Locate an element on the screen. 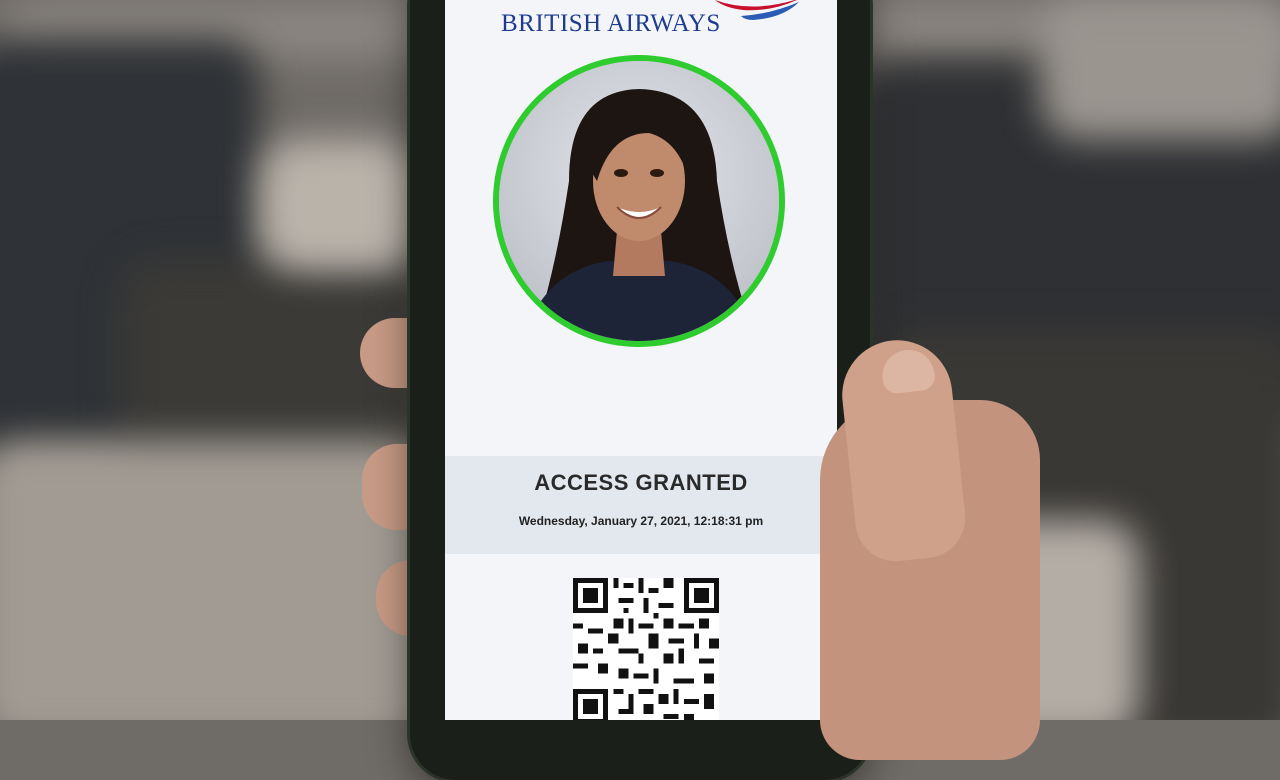 This screenshot has width=1280, height=780. brand-name: BRITISH AIRWAYS is located at coordinates (611, 23).